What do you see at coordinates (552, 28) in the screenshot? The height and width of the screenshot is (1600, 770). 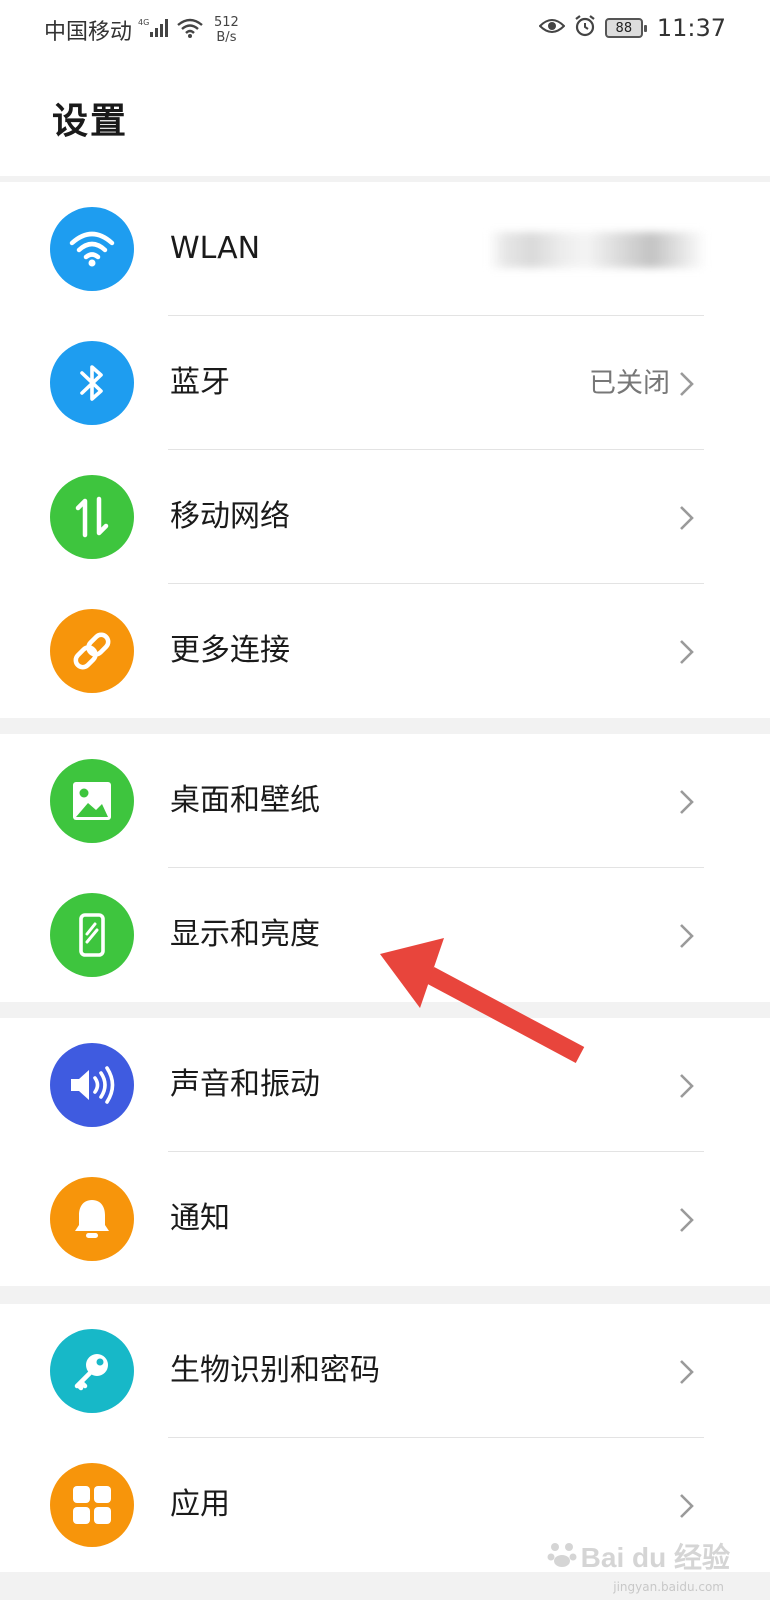 I see `eye-icon` at bounding box center [552, 28].